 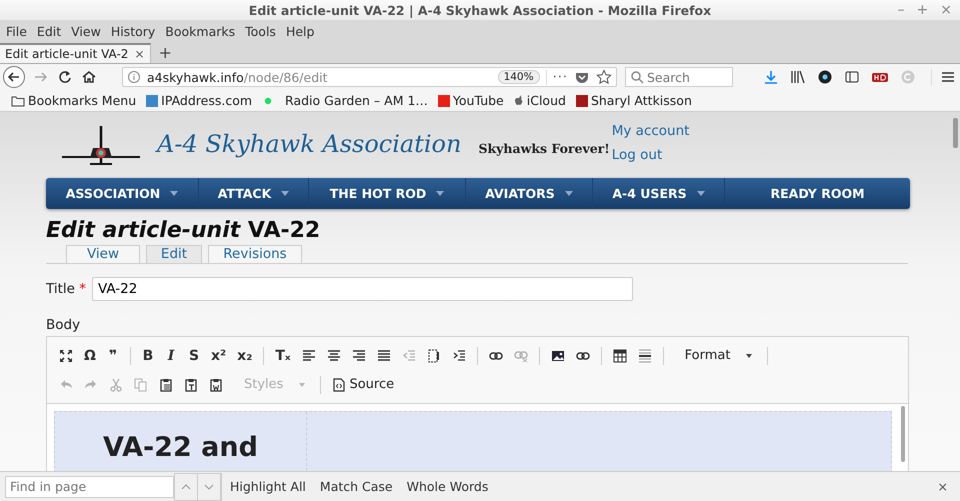 I want to click on sidebar-icon, so click(x=852, y=77).